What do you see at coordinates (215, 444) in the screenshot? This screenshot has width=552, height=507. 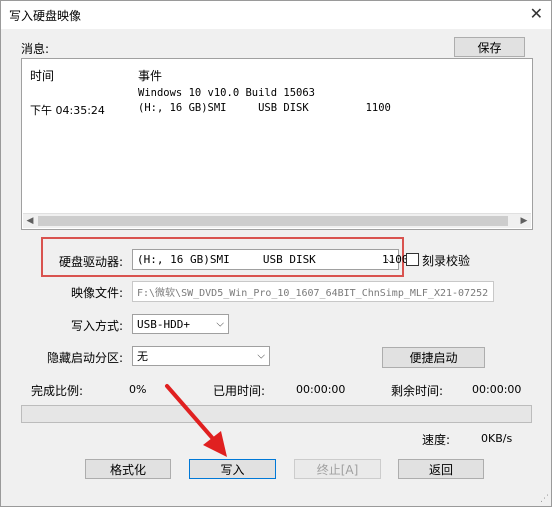 I see `arrow-head` at bounding box center [215, 444].